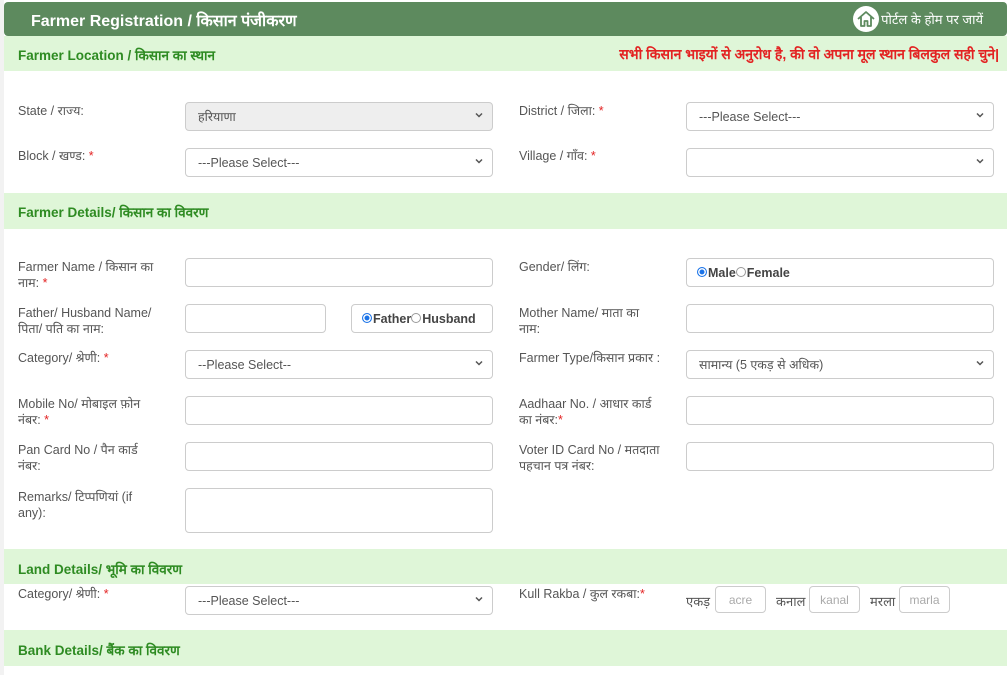 The image size is (1007, 675). Describe the element at coordinates (840, 116) in the screenshot. I see `district-select: ---Please Select---` at that location.